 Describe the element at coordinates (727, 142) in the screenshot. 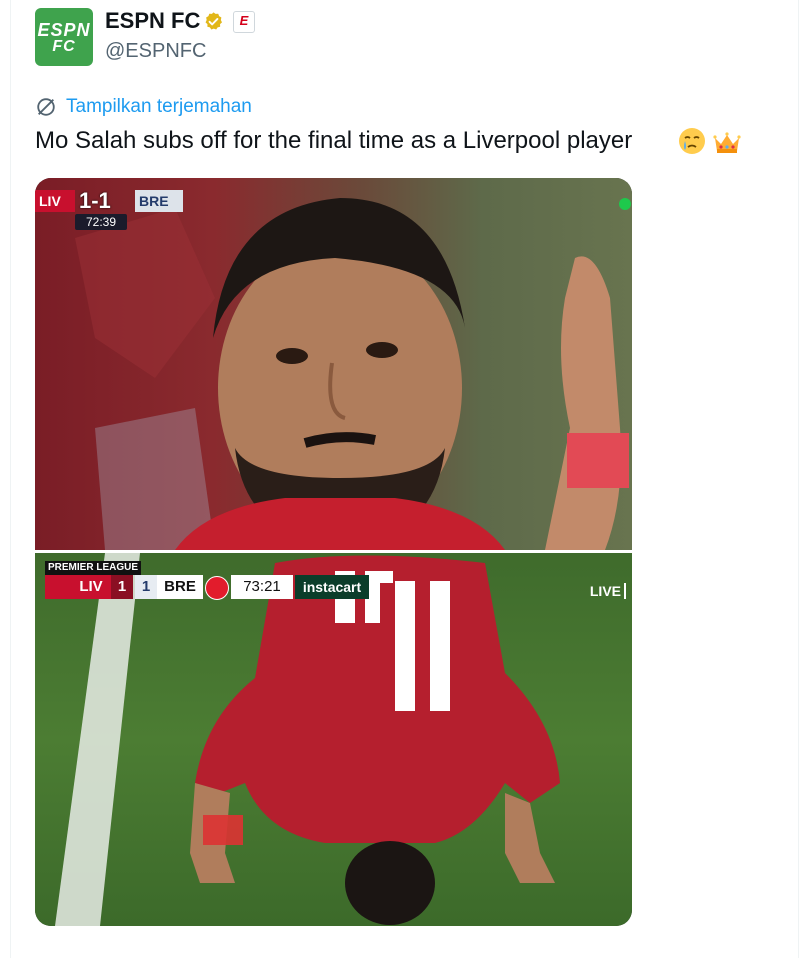

I see `crown-icon` at that location.